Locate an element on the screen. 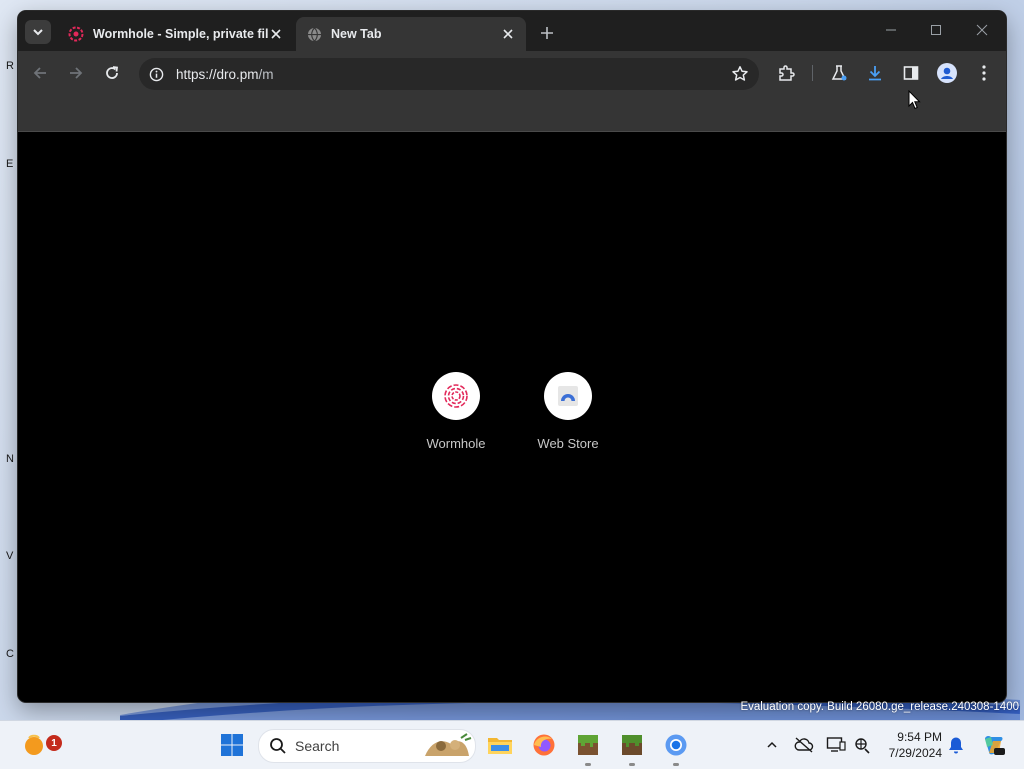 The image size is (1024, 769). system-clock: 9:54 PM 7/29/2024 is located at coordinates (909, 745).